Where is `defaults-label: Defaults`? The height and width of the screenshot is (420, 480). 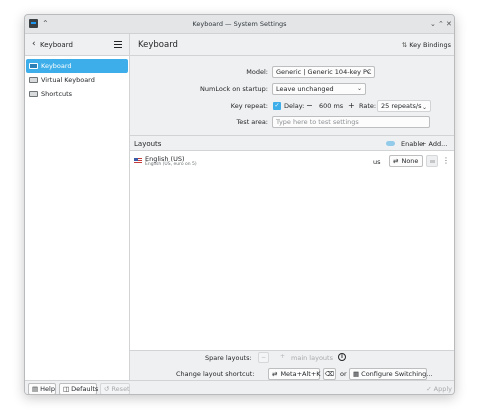 defaults-label: Defaults is located at coordinates (85, 389).